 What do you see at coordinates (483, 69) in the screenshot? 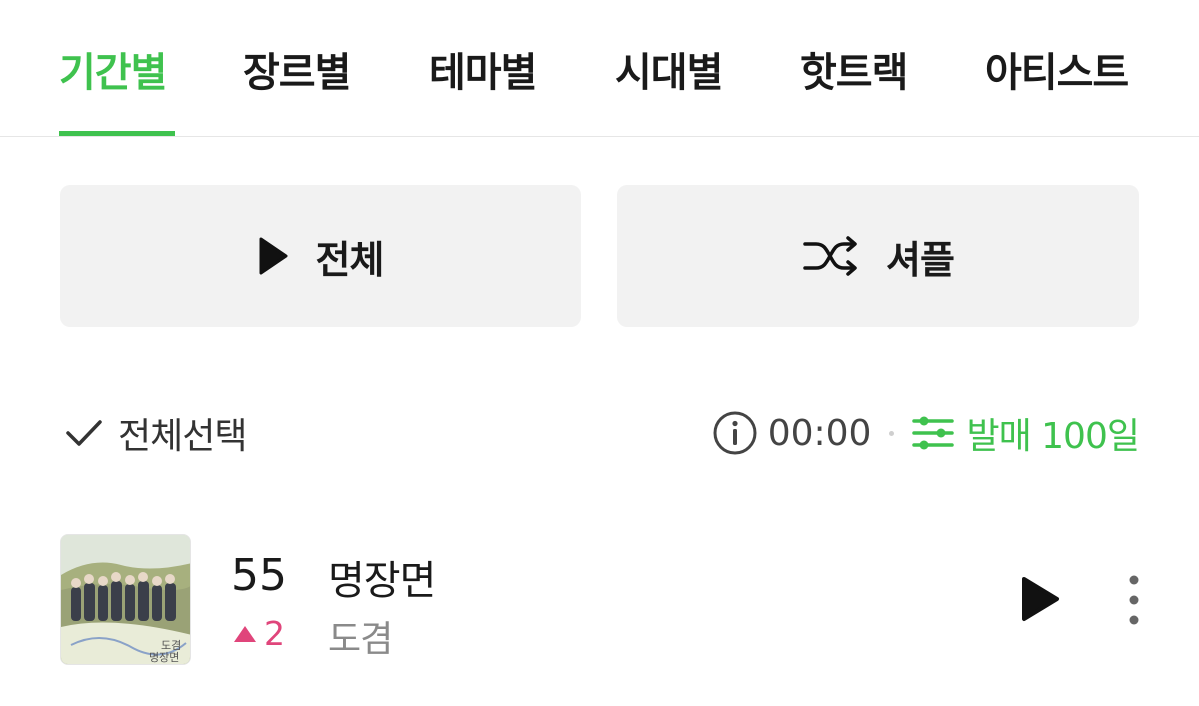
I see `tab-theme: 테마별` at bounding box center [483, 69].